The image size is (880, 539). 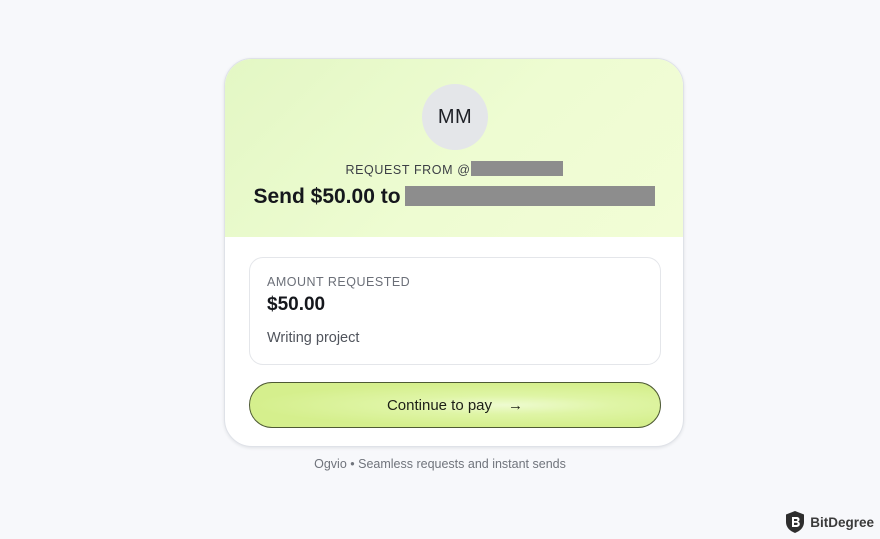 I want to click on amount-summary: AMOUNT REQUESTED $50.00 Writing project, so click(x=455, y=311).